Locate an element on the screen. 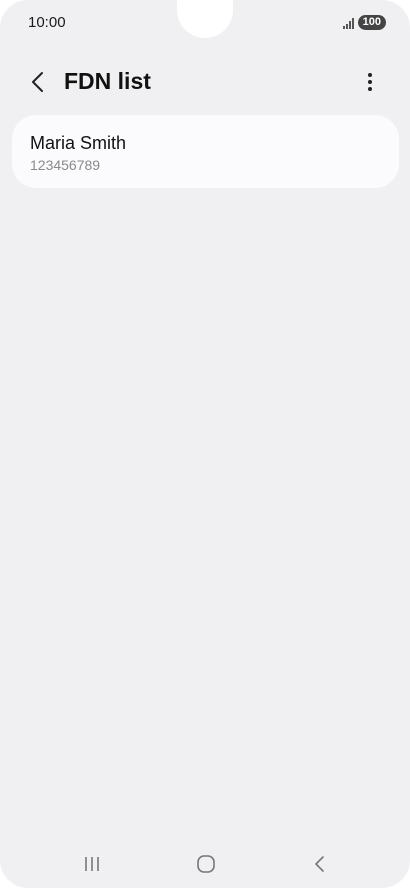 This screenshot has width=410, height=888. nav-back-button is located at coordinates (320, 864).